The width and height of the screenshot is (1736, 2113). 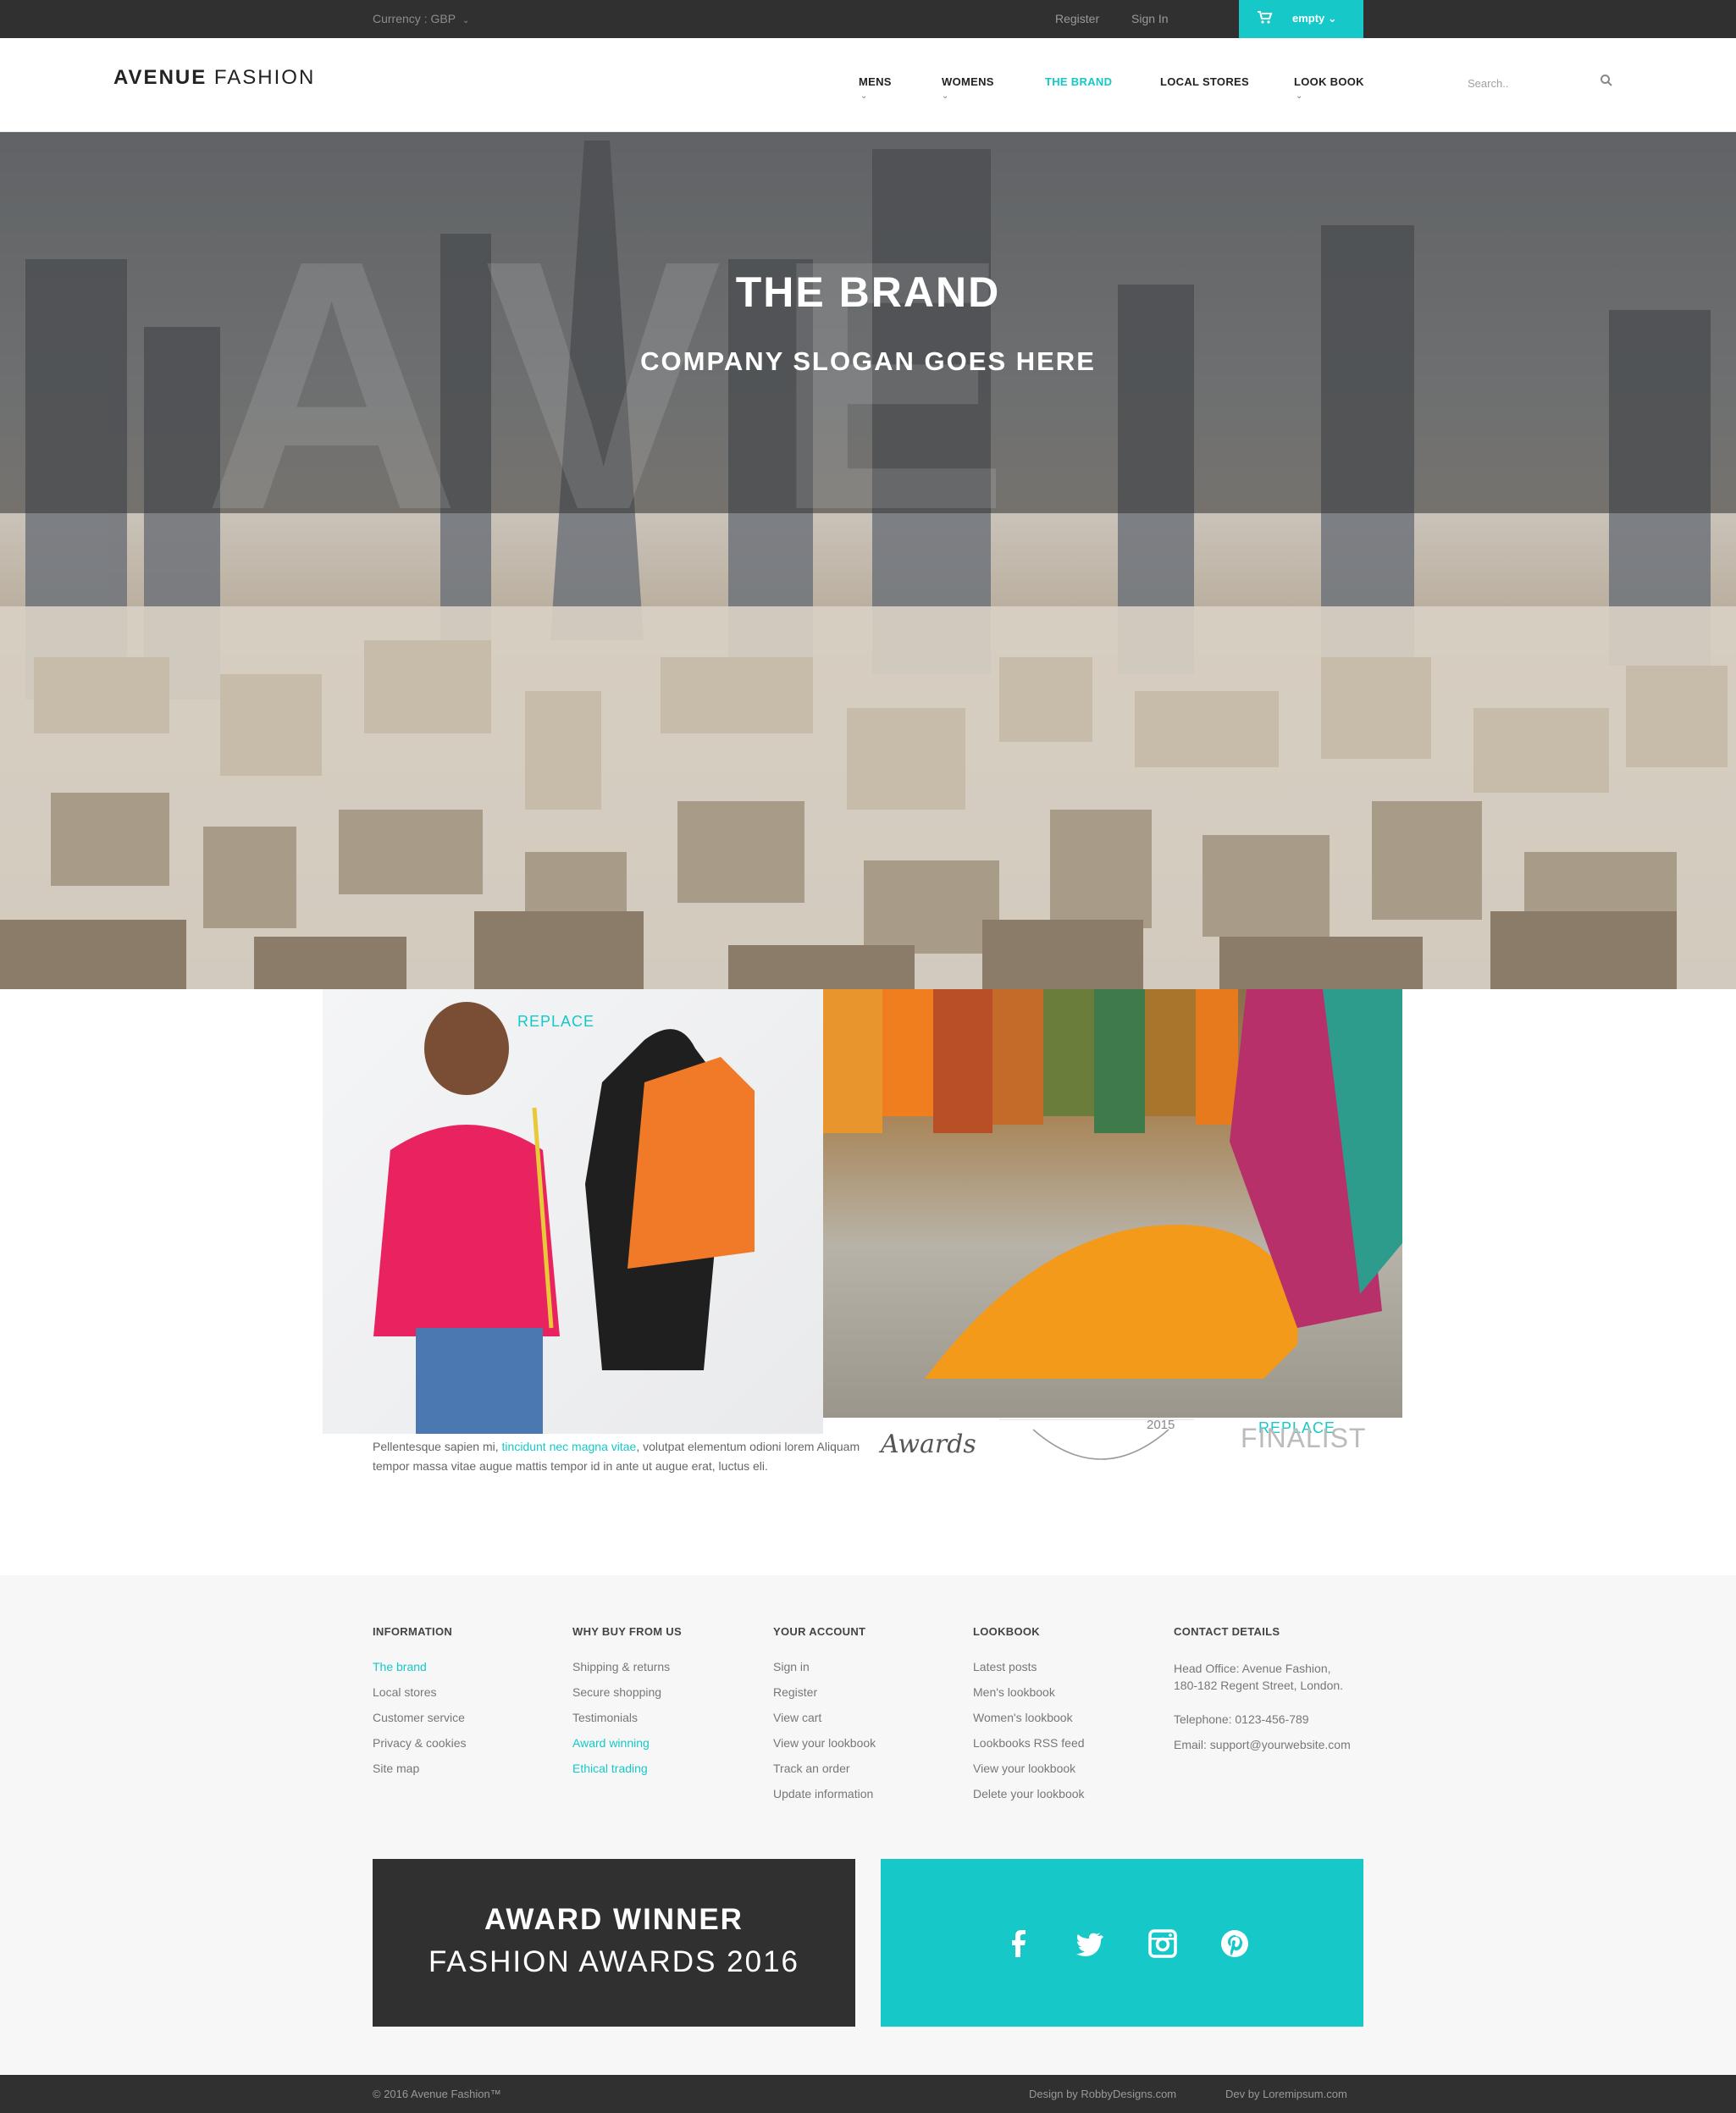 What do you see at coordinates (1234, 1944) in the screenshot?
I see `pinterest-icon` at bounding box center [1234, 1944].